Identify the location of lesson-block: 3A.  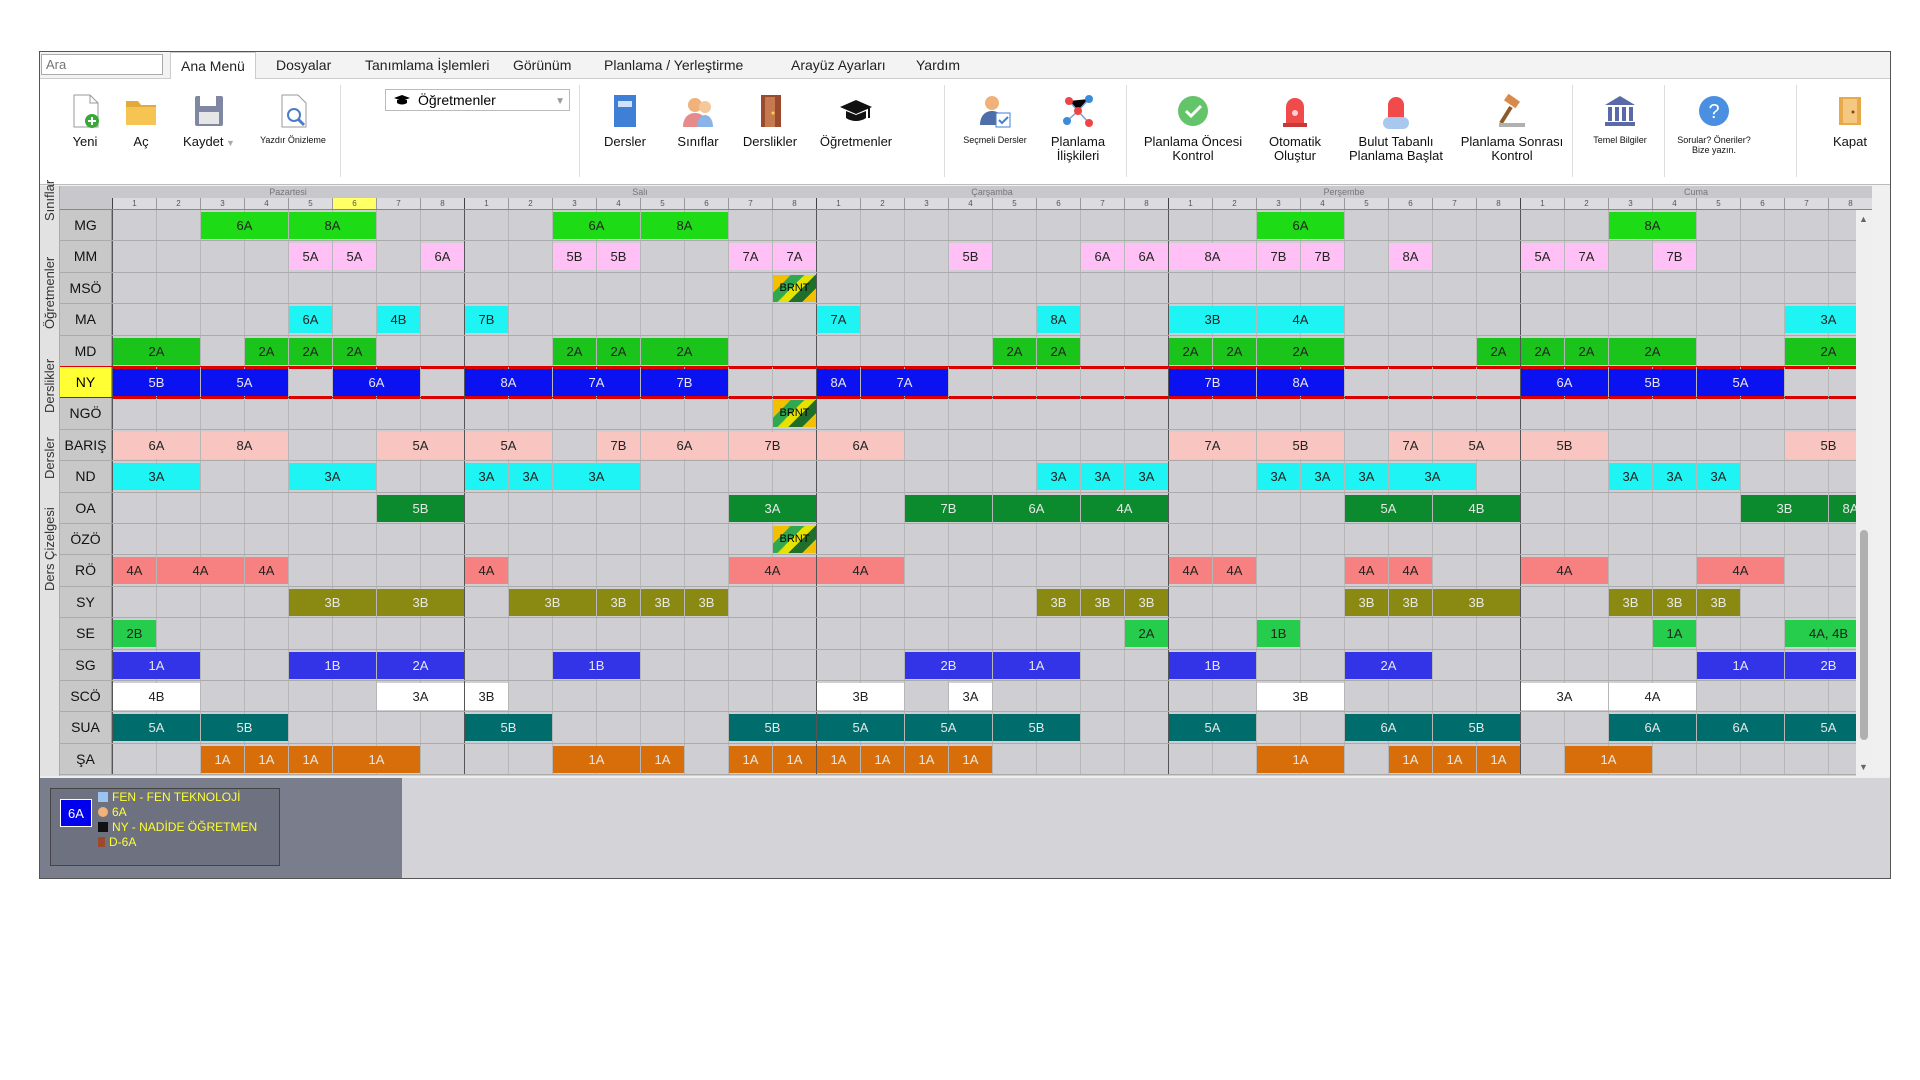
(1146, 477).